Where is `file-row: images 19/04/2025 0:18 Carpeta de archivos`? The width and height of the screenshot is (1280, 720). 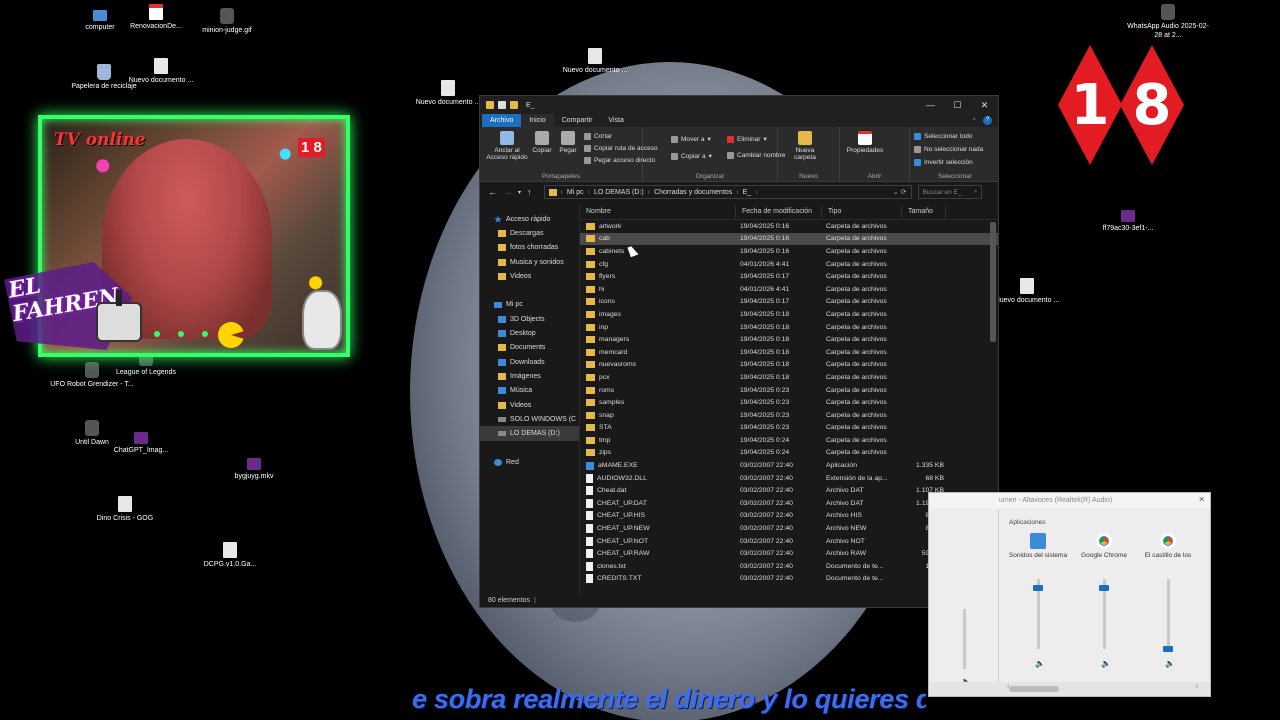 file-row: images 19/04/2025 0:18 Carpeta de archivos is located at coordinates (789, 314).